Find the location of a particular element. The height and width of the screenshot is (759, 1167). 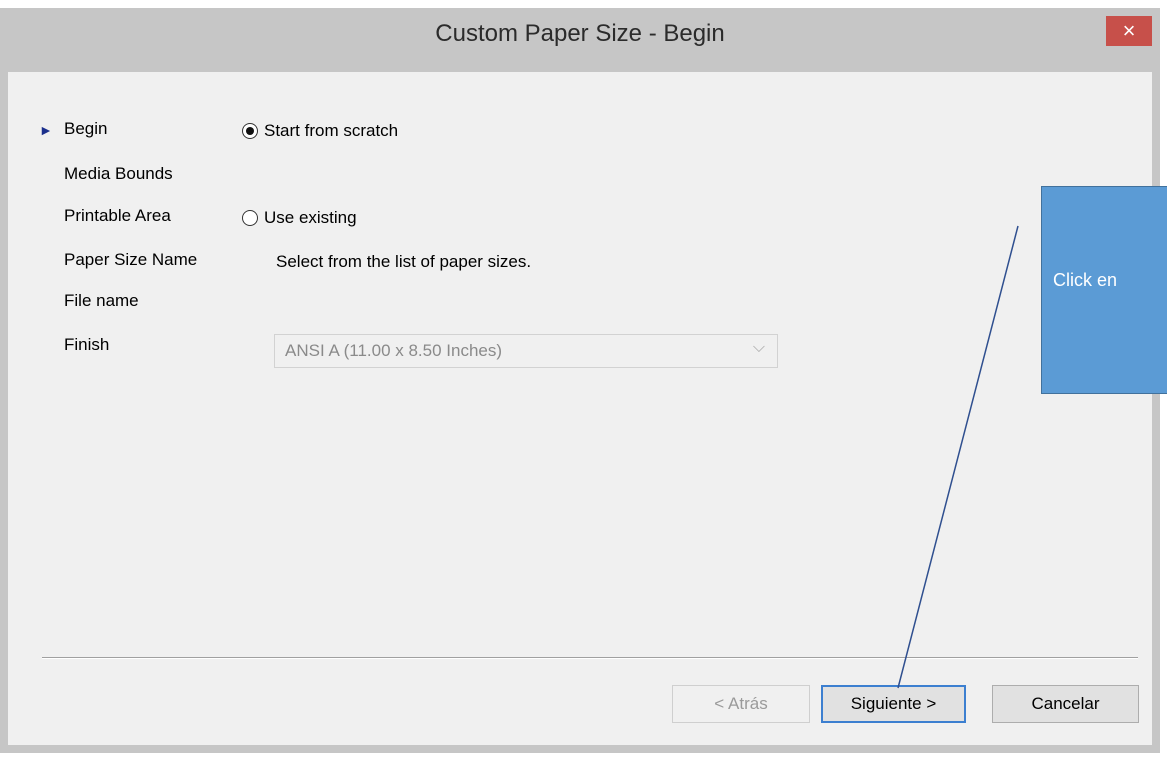

dialog-title: Custom Paper Size - Begin is located at coordinates (580, 33).